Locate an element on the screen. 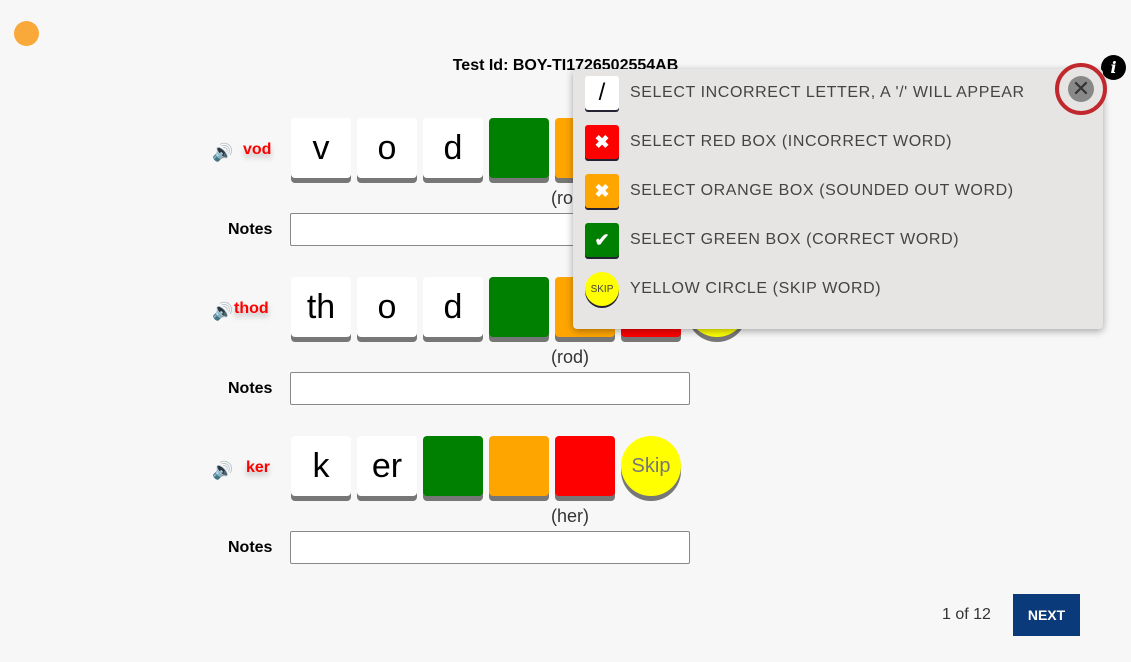 The height and width of the screenshot is (662, 1131). expected-answer: (her) is located at coordinates (569, 516).